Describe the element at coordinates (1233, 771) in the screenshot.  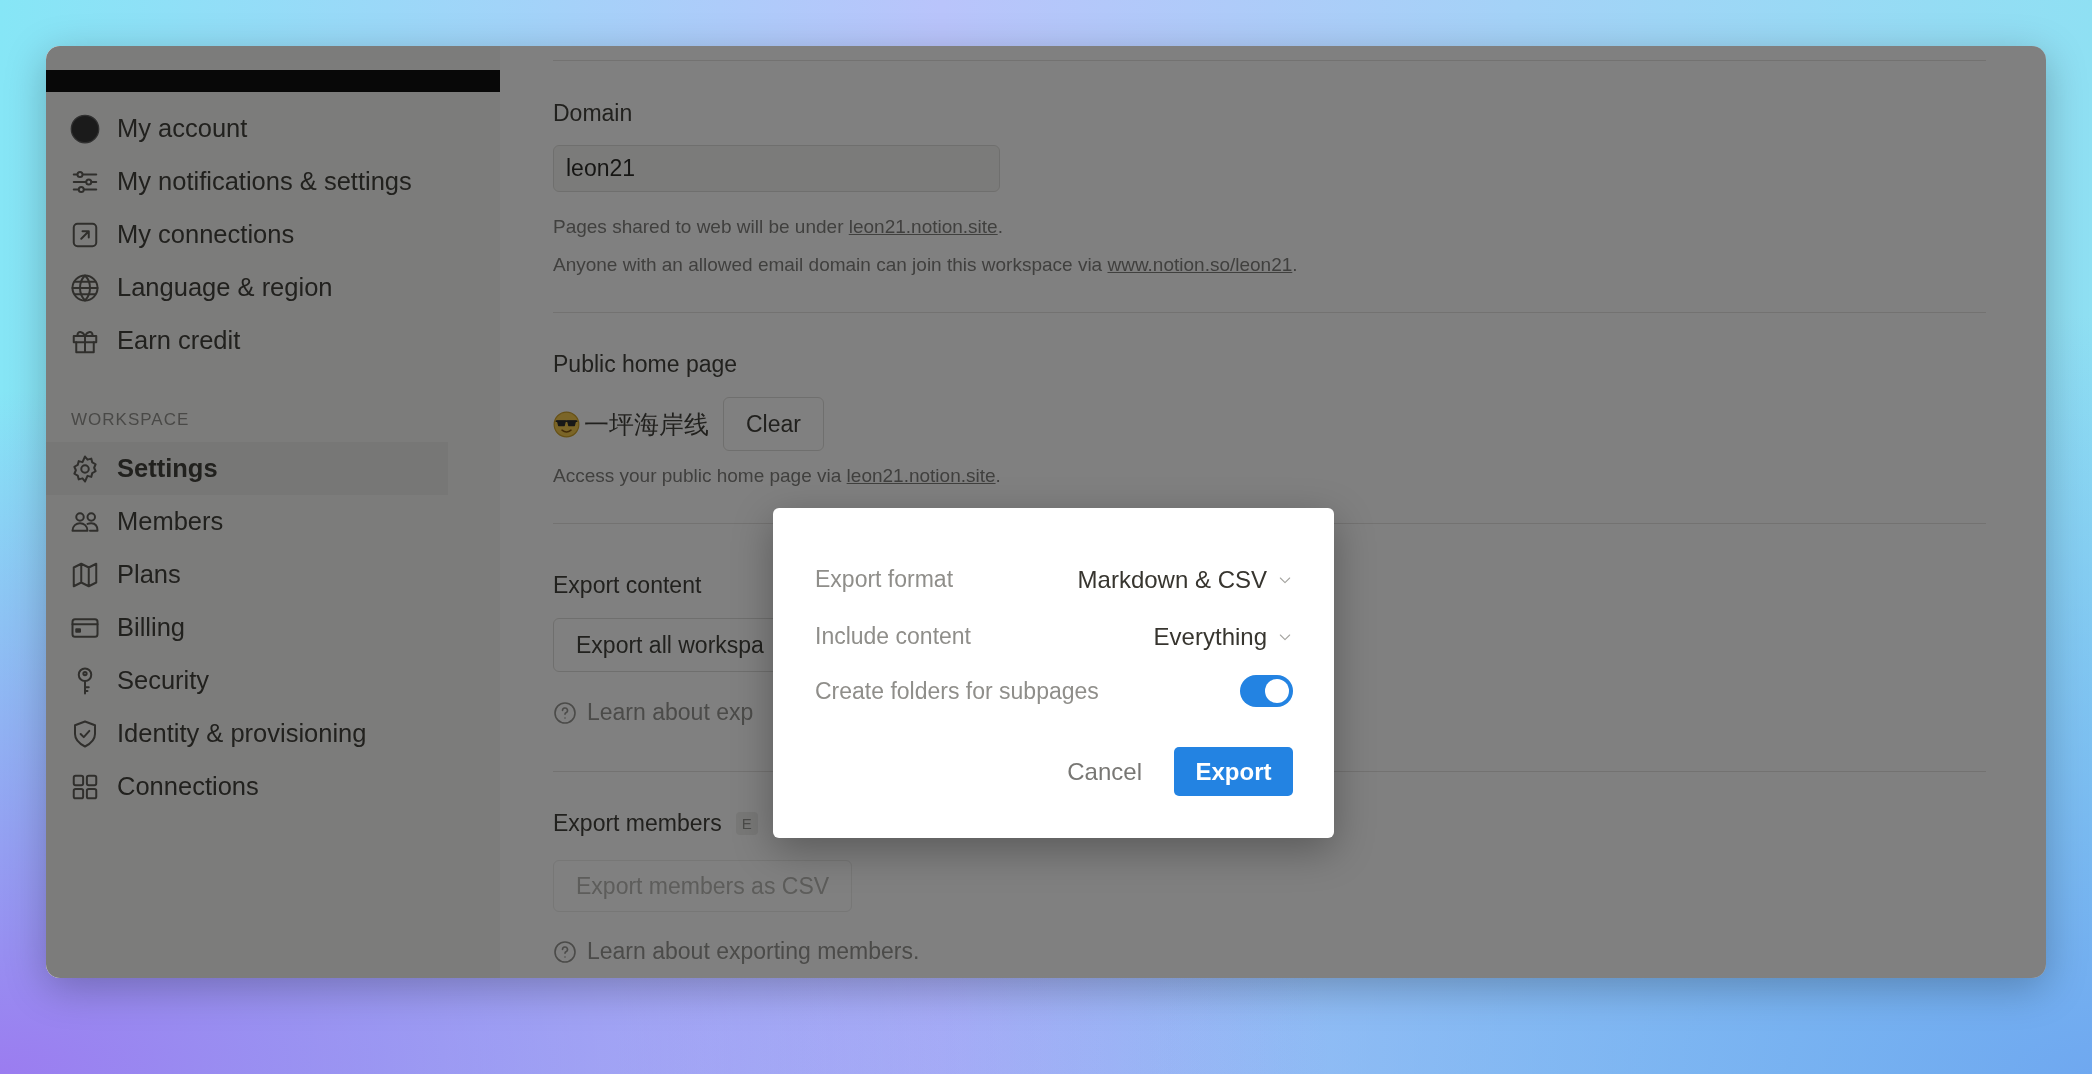
I see `export-button: Export` at that location.